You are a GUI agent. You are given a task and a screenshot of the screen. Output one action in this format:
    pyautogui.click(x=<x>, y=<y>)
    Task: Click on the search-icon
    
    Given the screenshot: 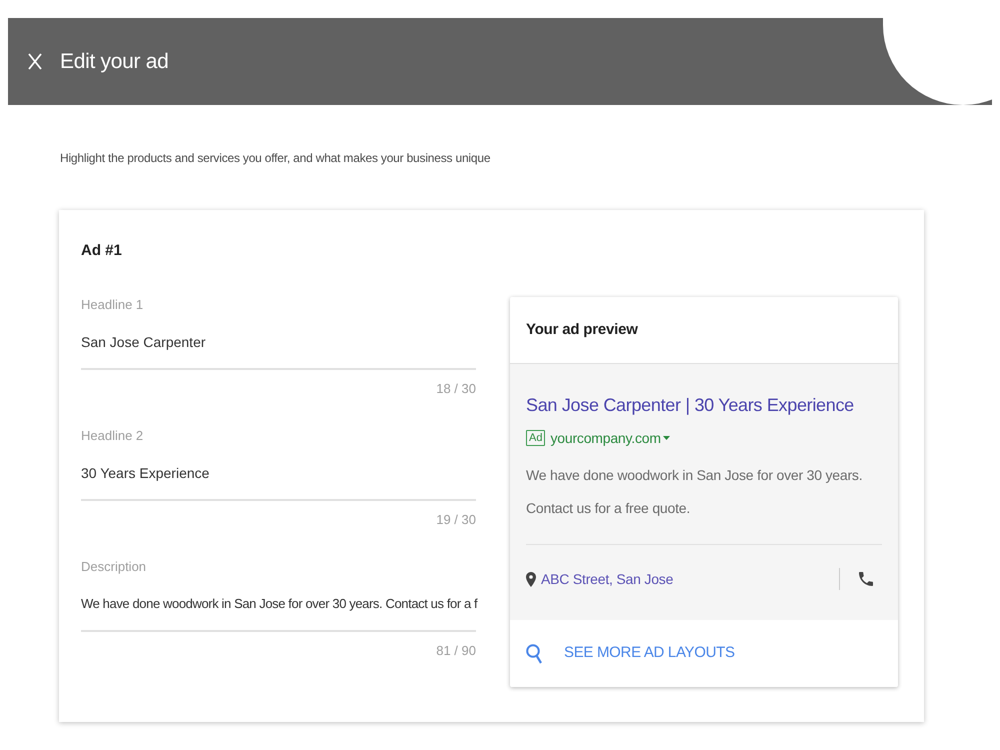 What is the action you would take?
    pyautogui.click(x=534, y=654)
    